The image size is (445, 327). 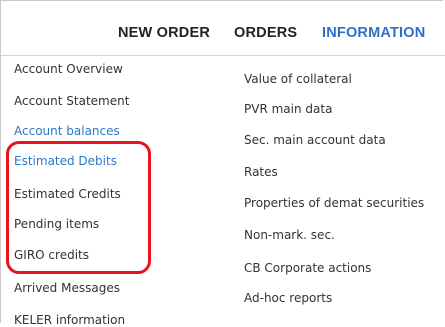 I want to click on menu-item-estimated-credits: Estimated Credits, so click(x=67, y=194).